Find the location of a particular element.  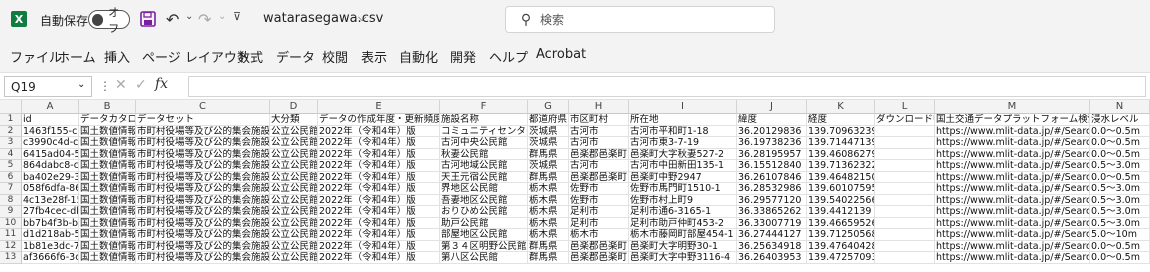

column-header-a: A is located at coordinates (50, 107).